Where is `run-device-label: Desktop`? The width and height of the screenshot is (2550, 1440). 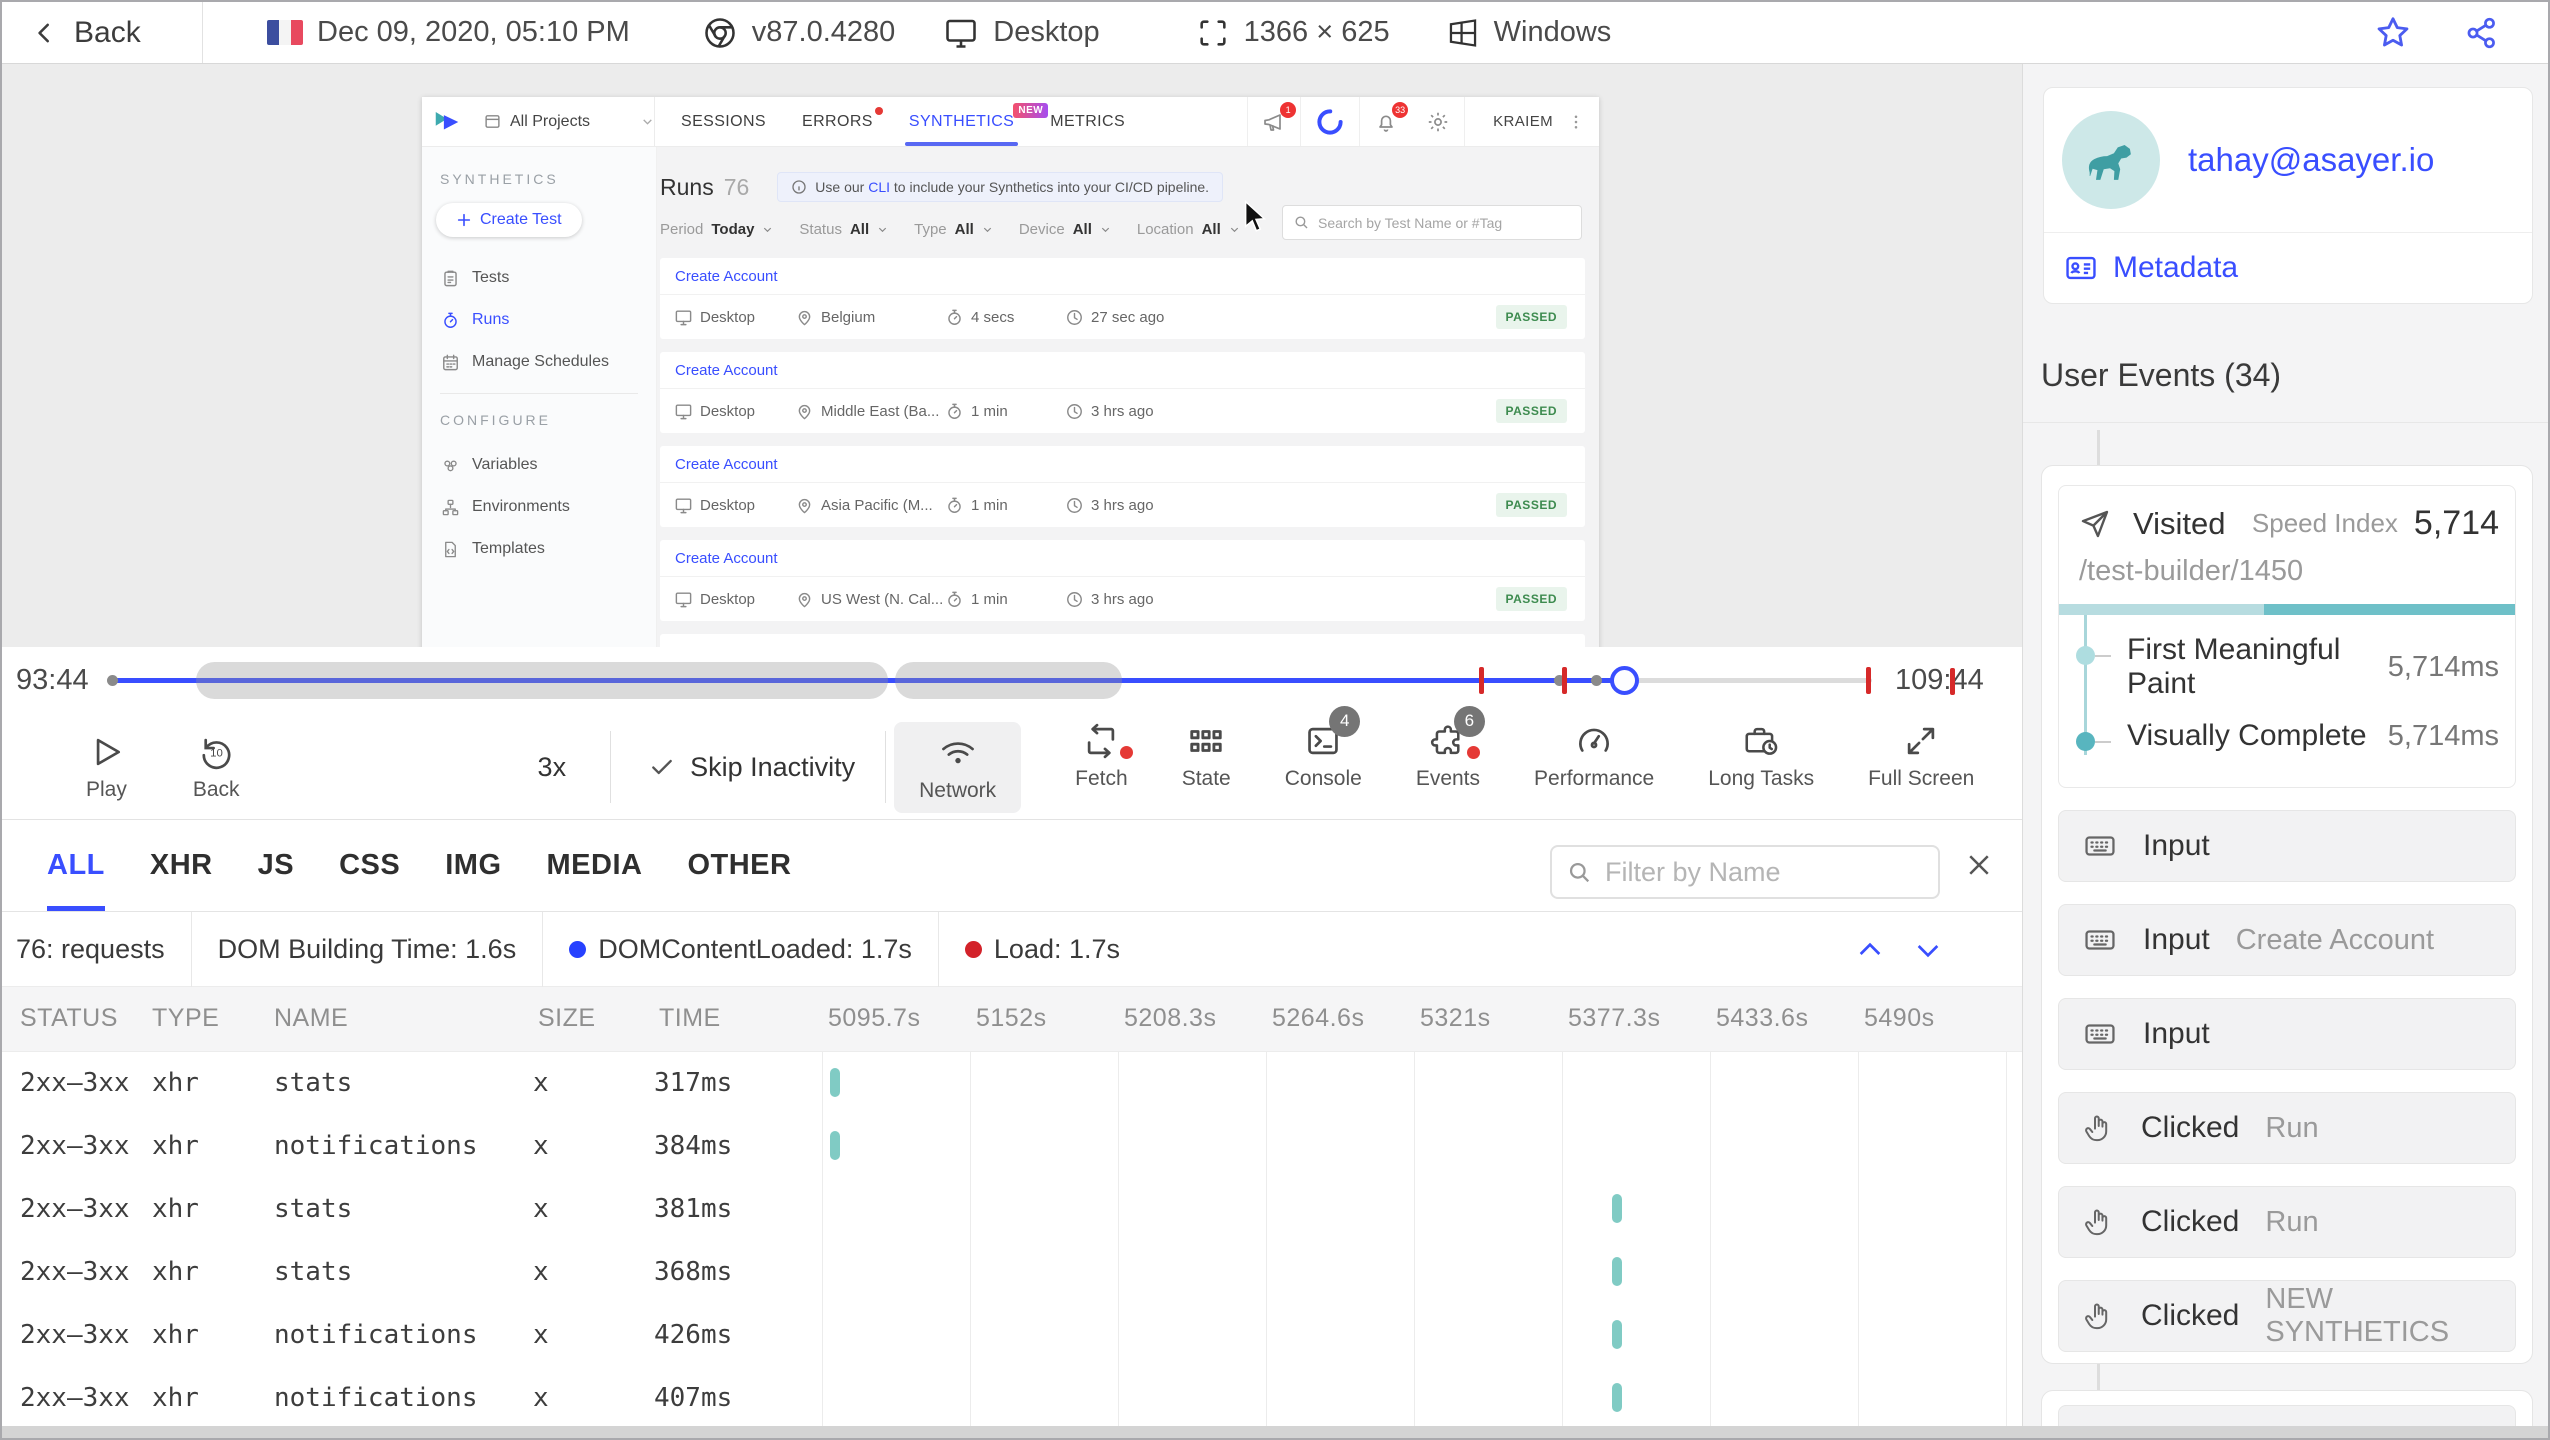 run-device-label: Desktop is located at coordinates (728, 411).